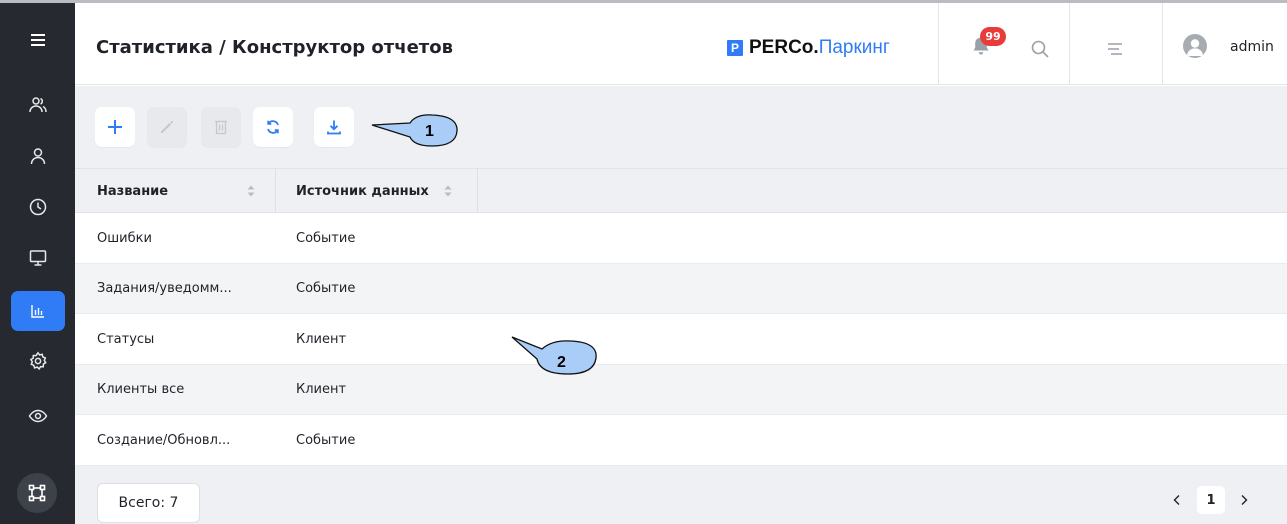 The height and width of the screenshot is (524, 1287). What do you see at coordinates (132, 191) in the screenshot?
I see `column-header-name: Название` at bounding box center [132, 191].